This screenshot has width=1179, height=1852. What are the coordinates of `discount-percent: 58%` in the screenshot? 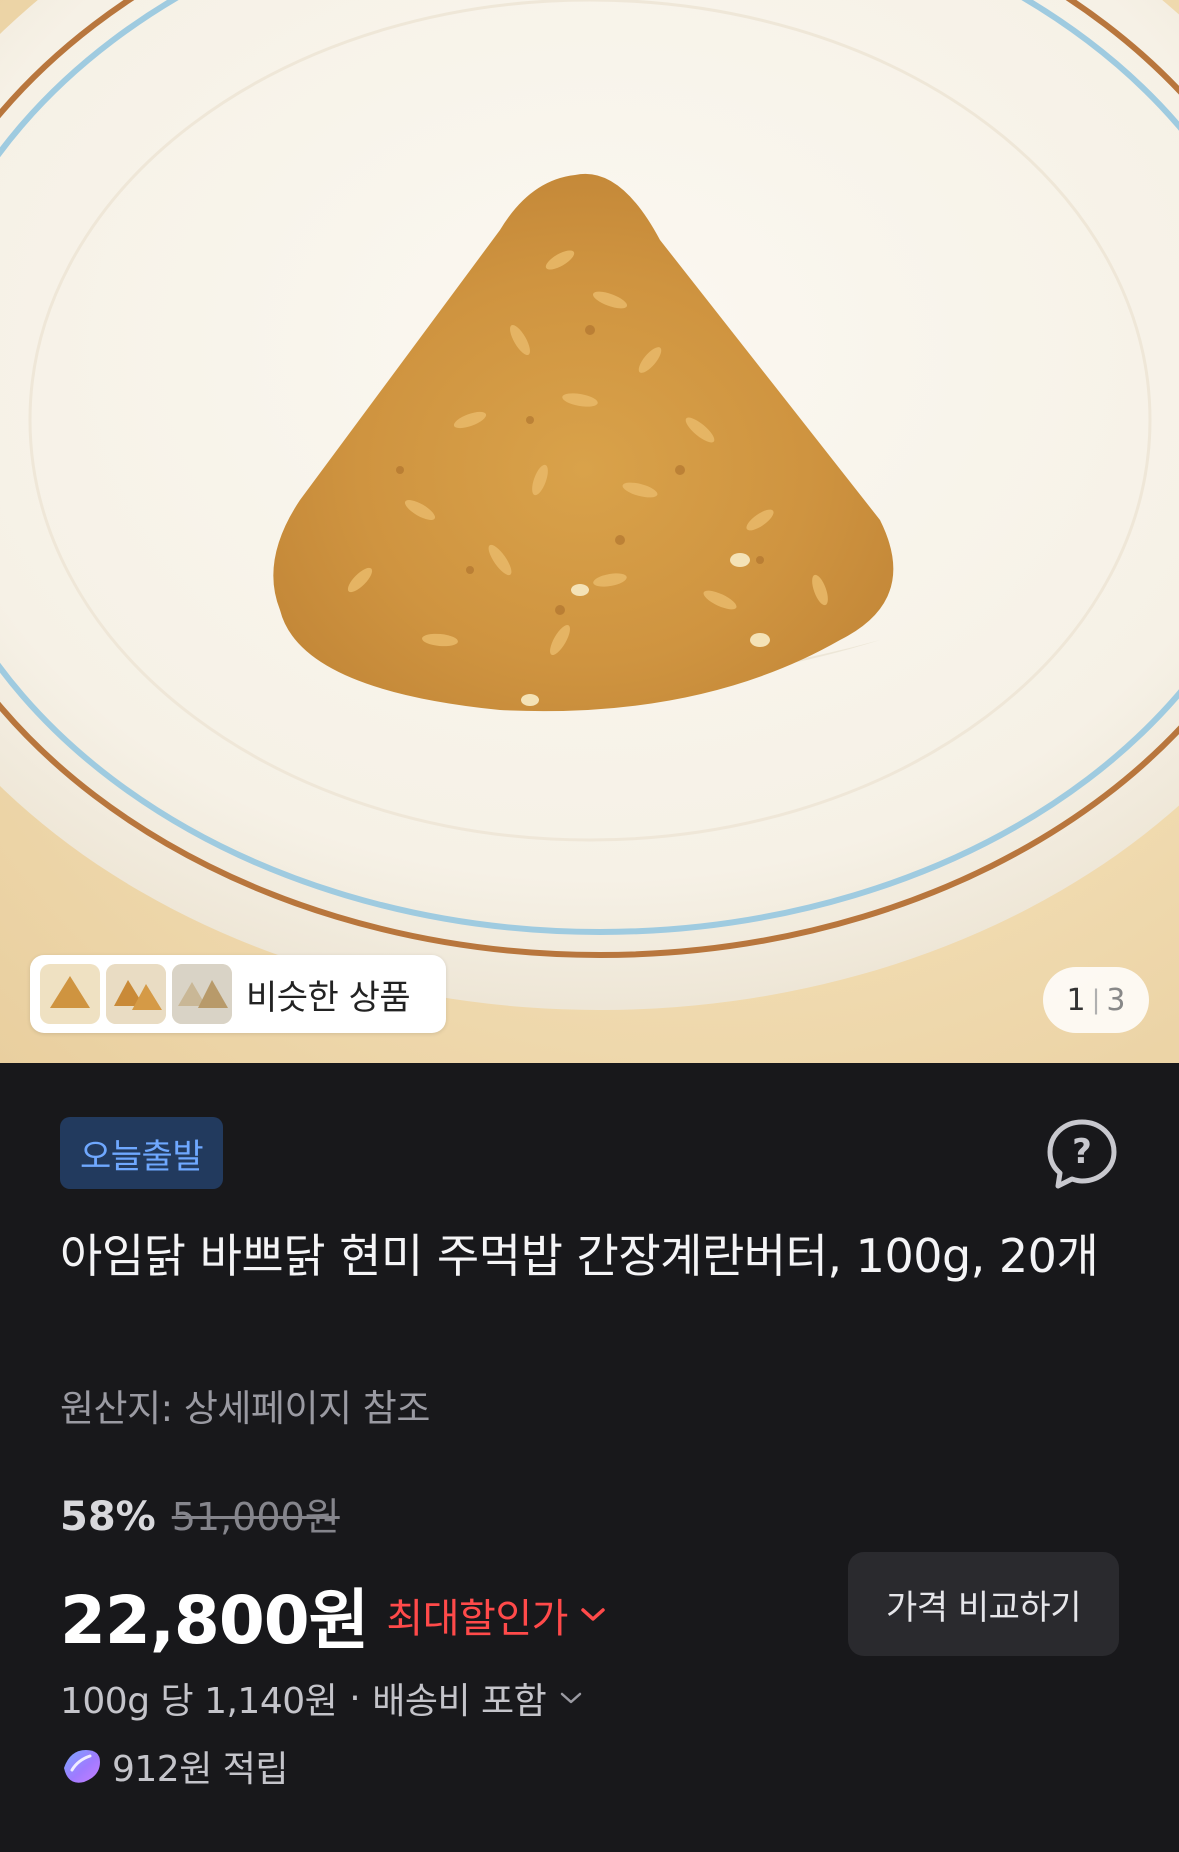 It's located at (108, 1517).